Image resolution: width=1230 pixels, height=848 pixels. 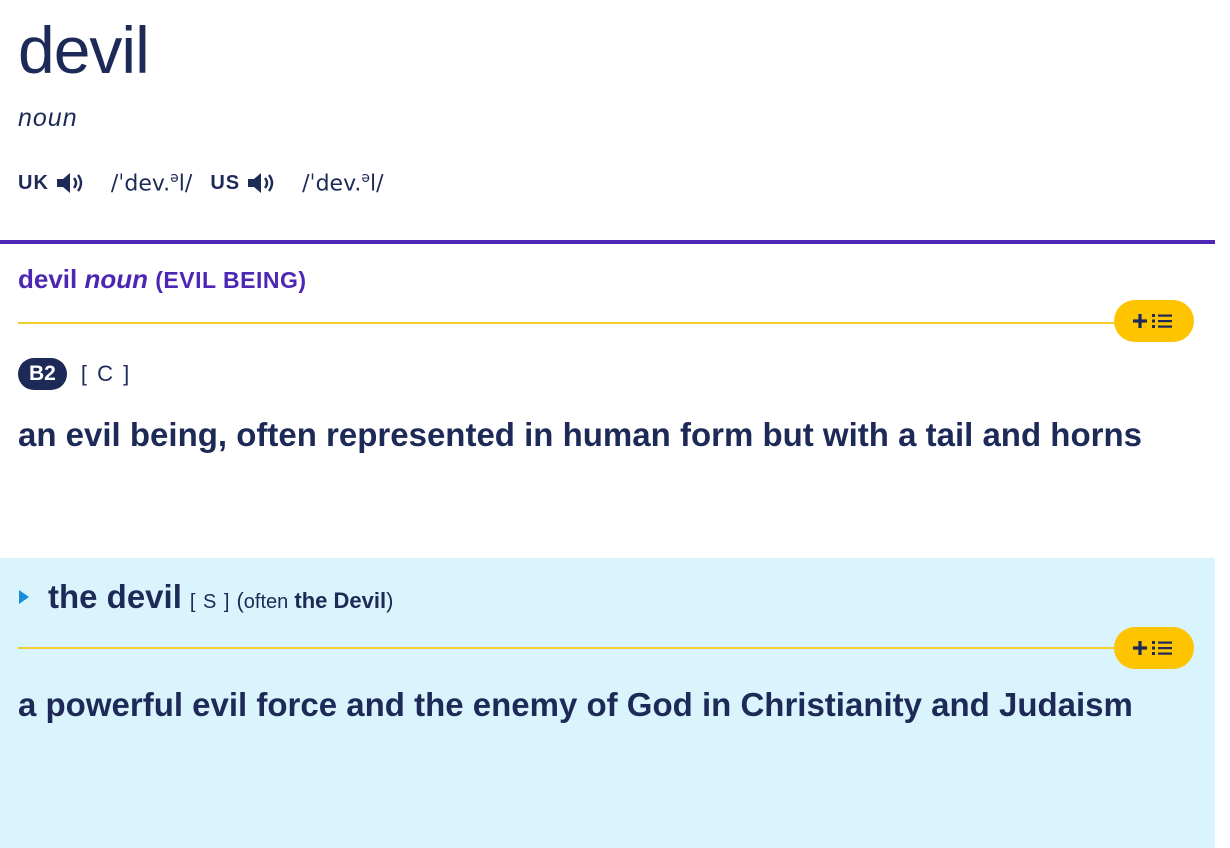 What do you see at coordinates (225, 182) in the screenshot?
I see `region-us-label: US` at bounding box center [225, 182].